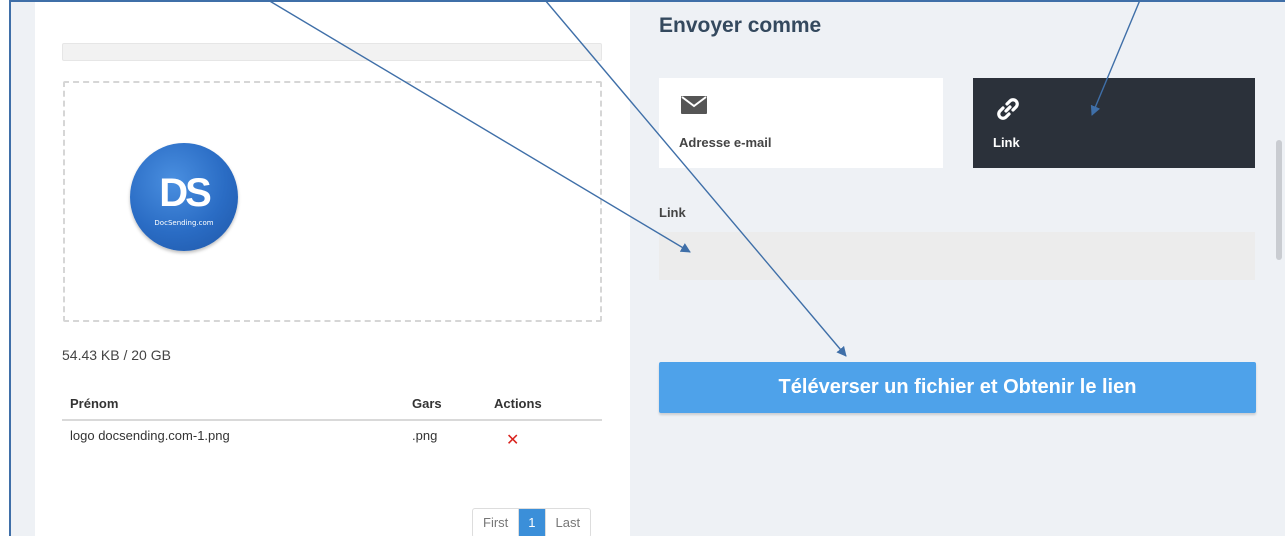 The width and height of the screenshot is (1285, 536). I want to click on option-link: Link, so click(1114, 123).